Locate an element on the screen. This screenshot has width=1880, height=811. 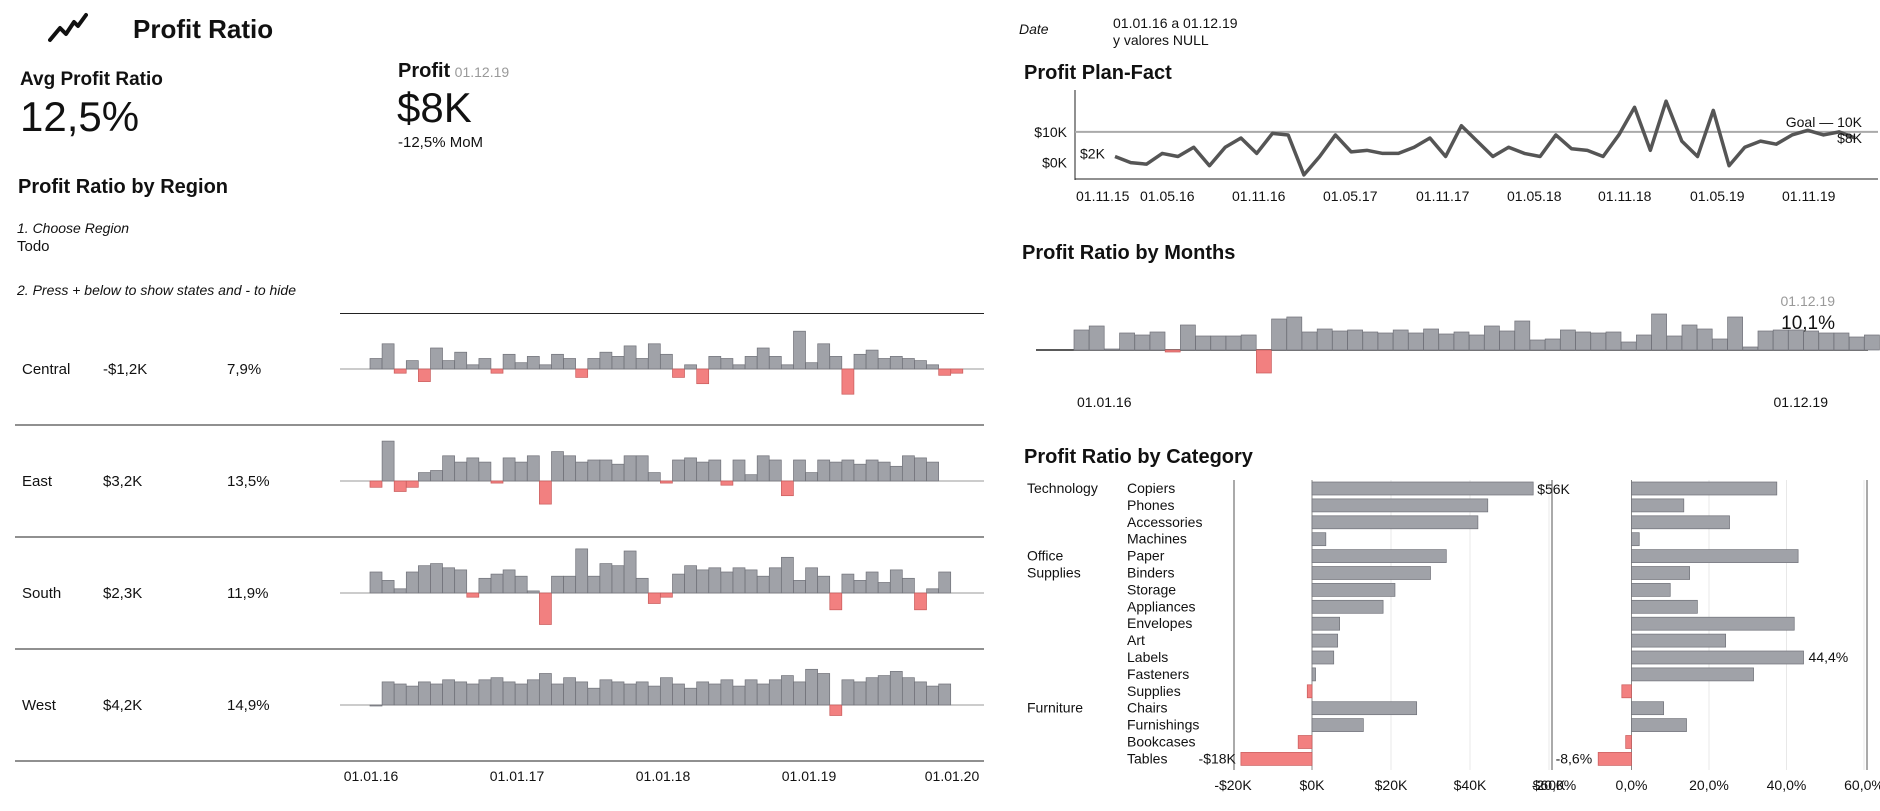
region-ratio: 14,9% is located at coordinates (248, 705).